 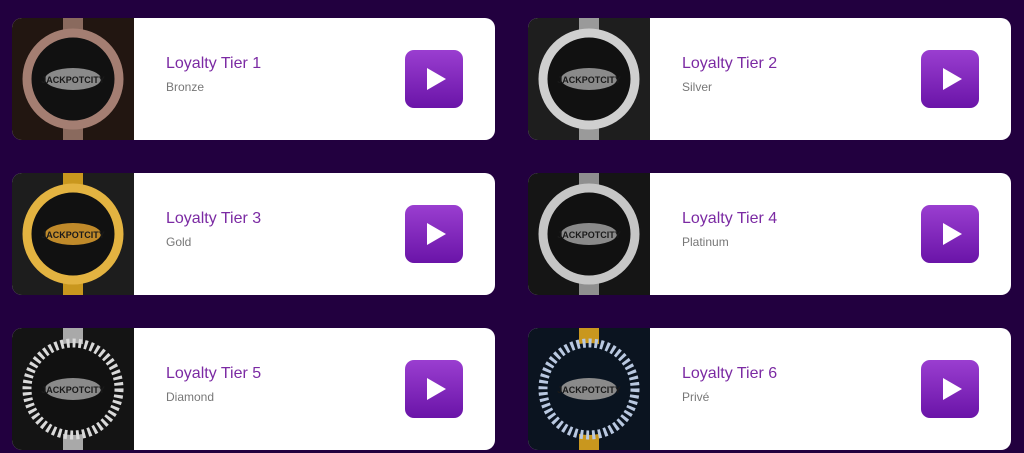 I want to click on tier-subtitle: Bronze, so click(x=185, y=87).